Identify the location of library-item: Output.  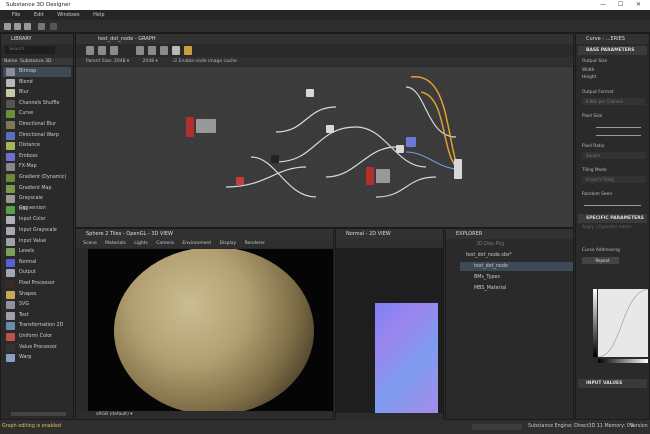
(37, 273).